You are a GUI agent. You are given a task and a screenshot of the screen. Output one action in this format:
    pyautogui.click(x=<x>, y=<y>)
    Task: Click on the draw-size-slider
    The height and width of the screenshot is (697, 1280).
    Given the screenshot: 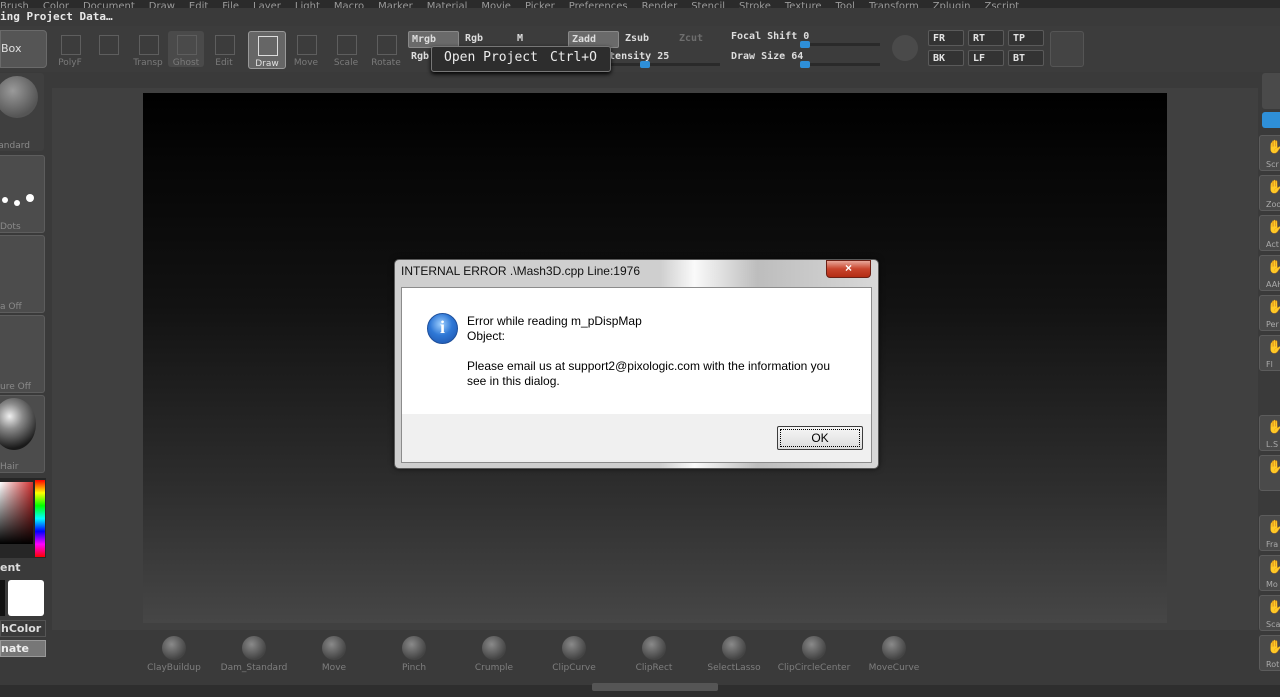 What is the action you would take?
    pyautogui.click(x=840, y=64)
    